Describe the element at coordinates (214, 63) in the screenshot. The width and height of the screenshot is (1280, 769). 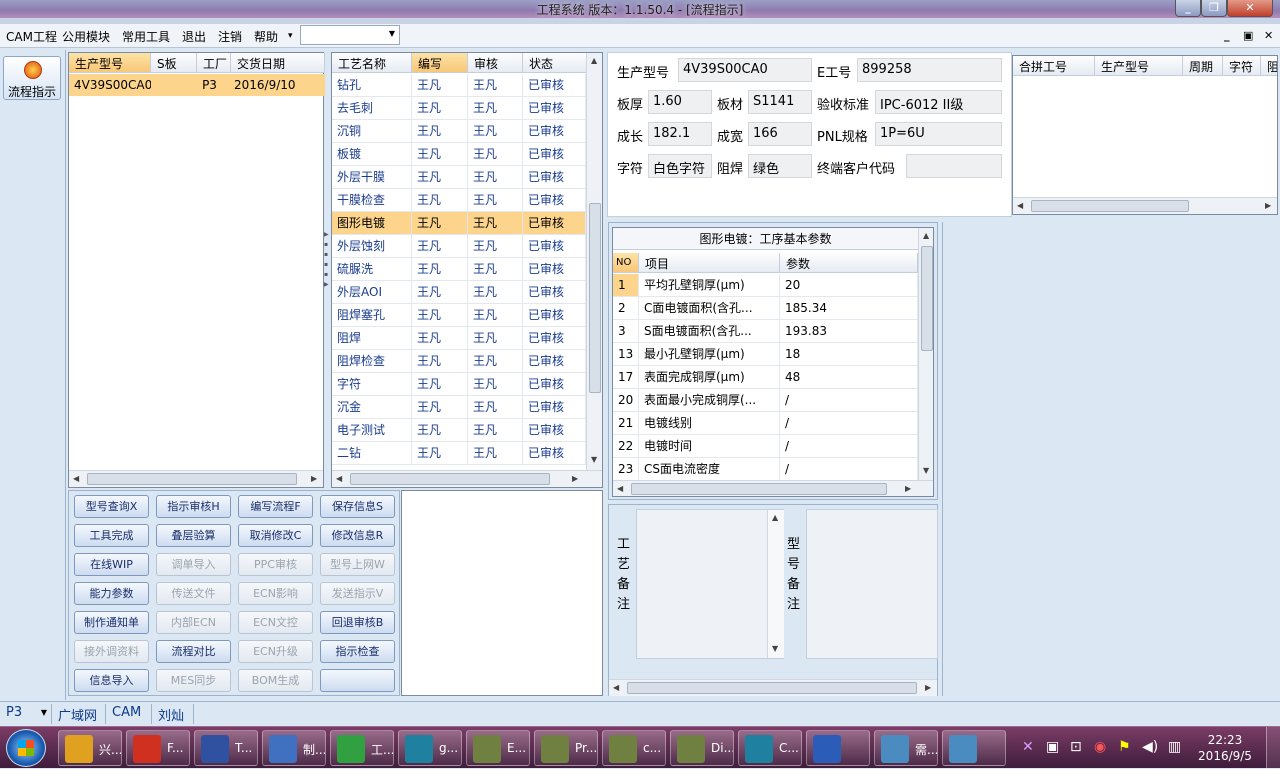
I see `factory-col-header: 工厂` at that location.